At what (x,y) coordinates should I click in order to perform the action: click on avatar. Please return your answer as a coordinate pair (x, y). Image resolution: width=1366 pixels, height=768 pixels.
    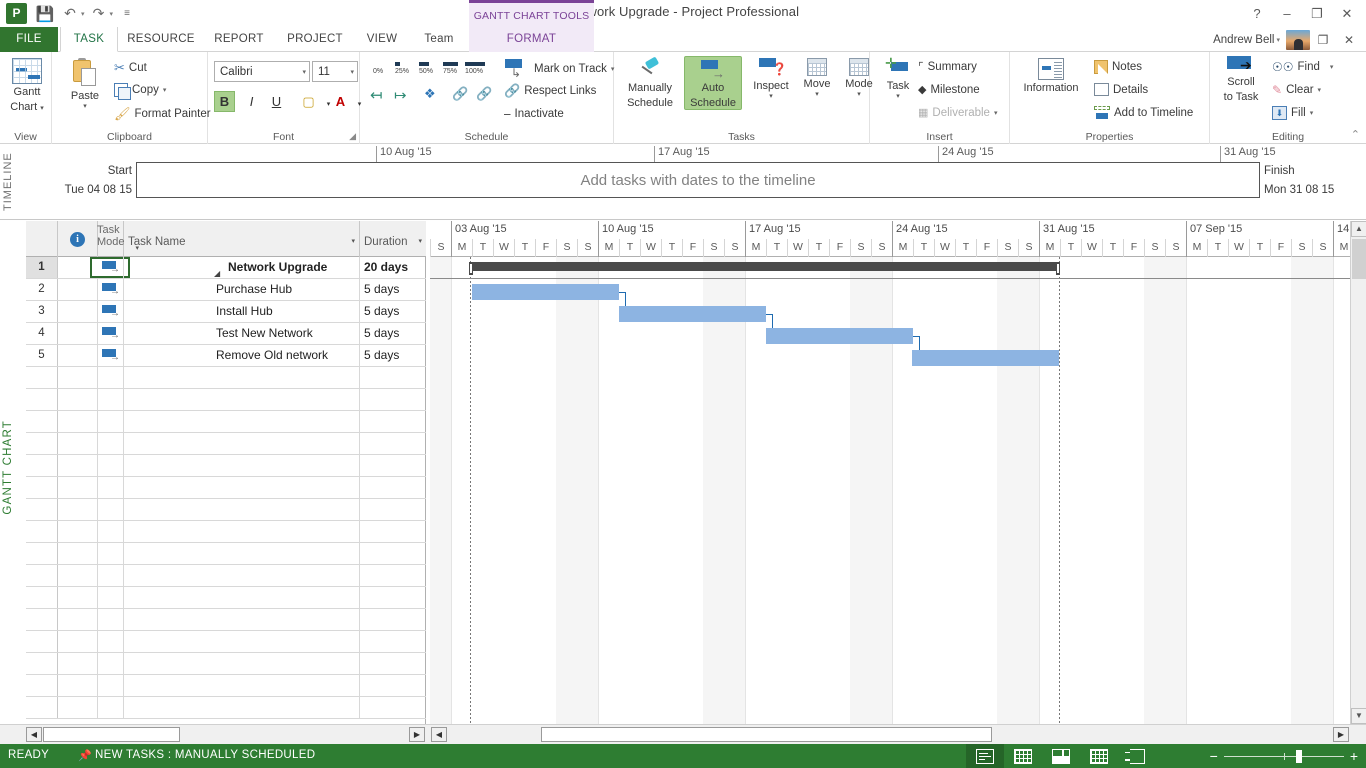
    Looking at the image, I should click on (1298, 39).